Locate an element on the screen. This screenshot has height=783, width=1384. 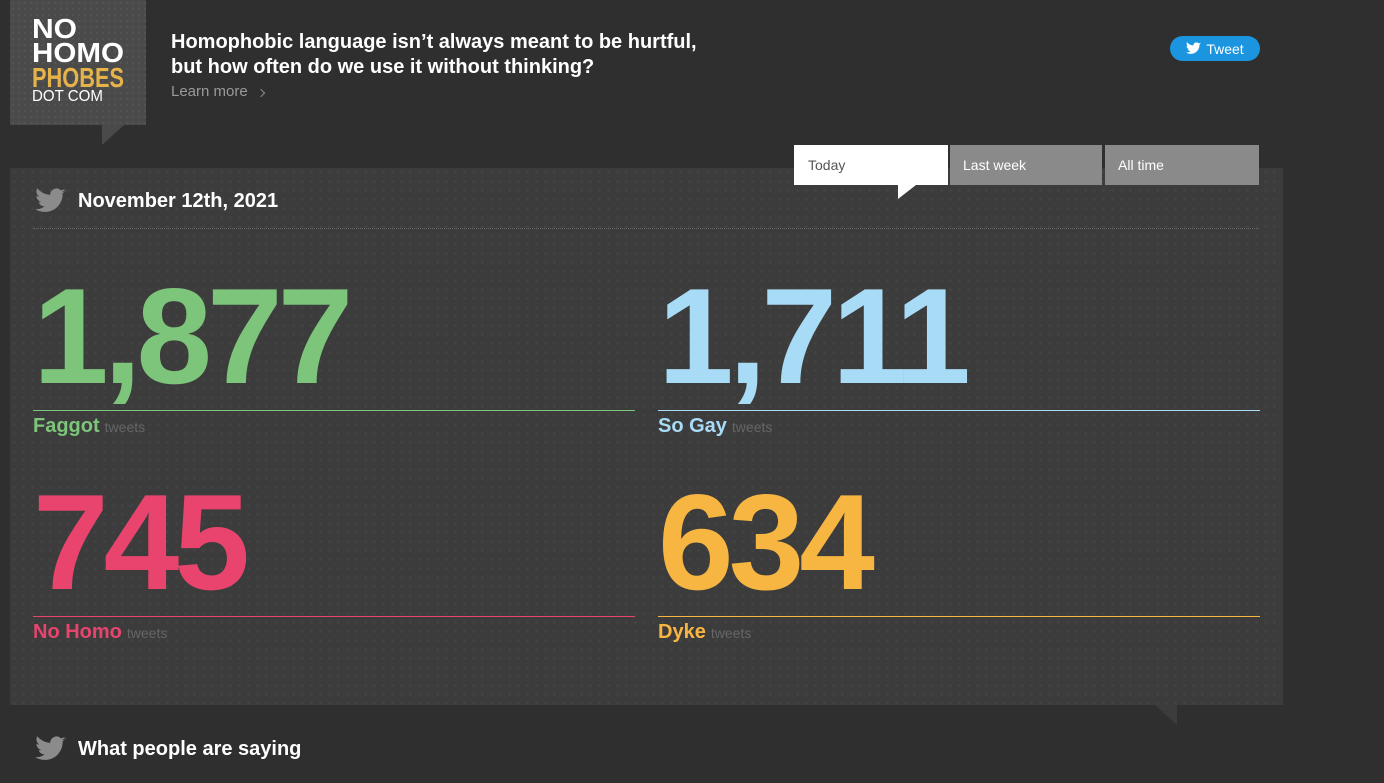
tab-last-week: Last week is located at coordinates (1026, 165).